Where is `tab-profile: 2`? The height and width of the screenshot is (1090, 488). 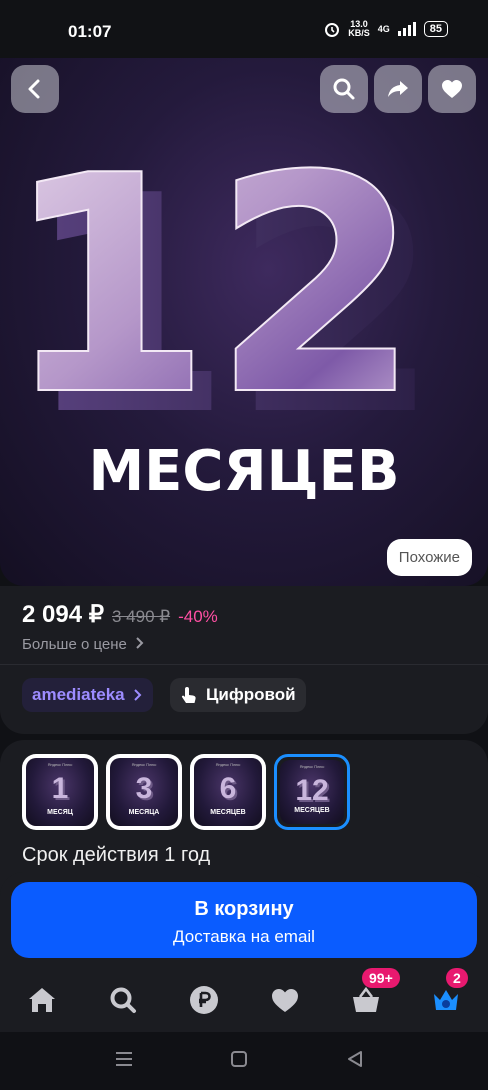 tab-profile: 2 is located at coordinates (447, 994).